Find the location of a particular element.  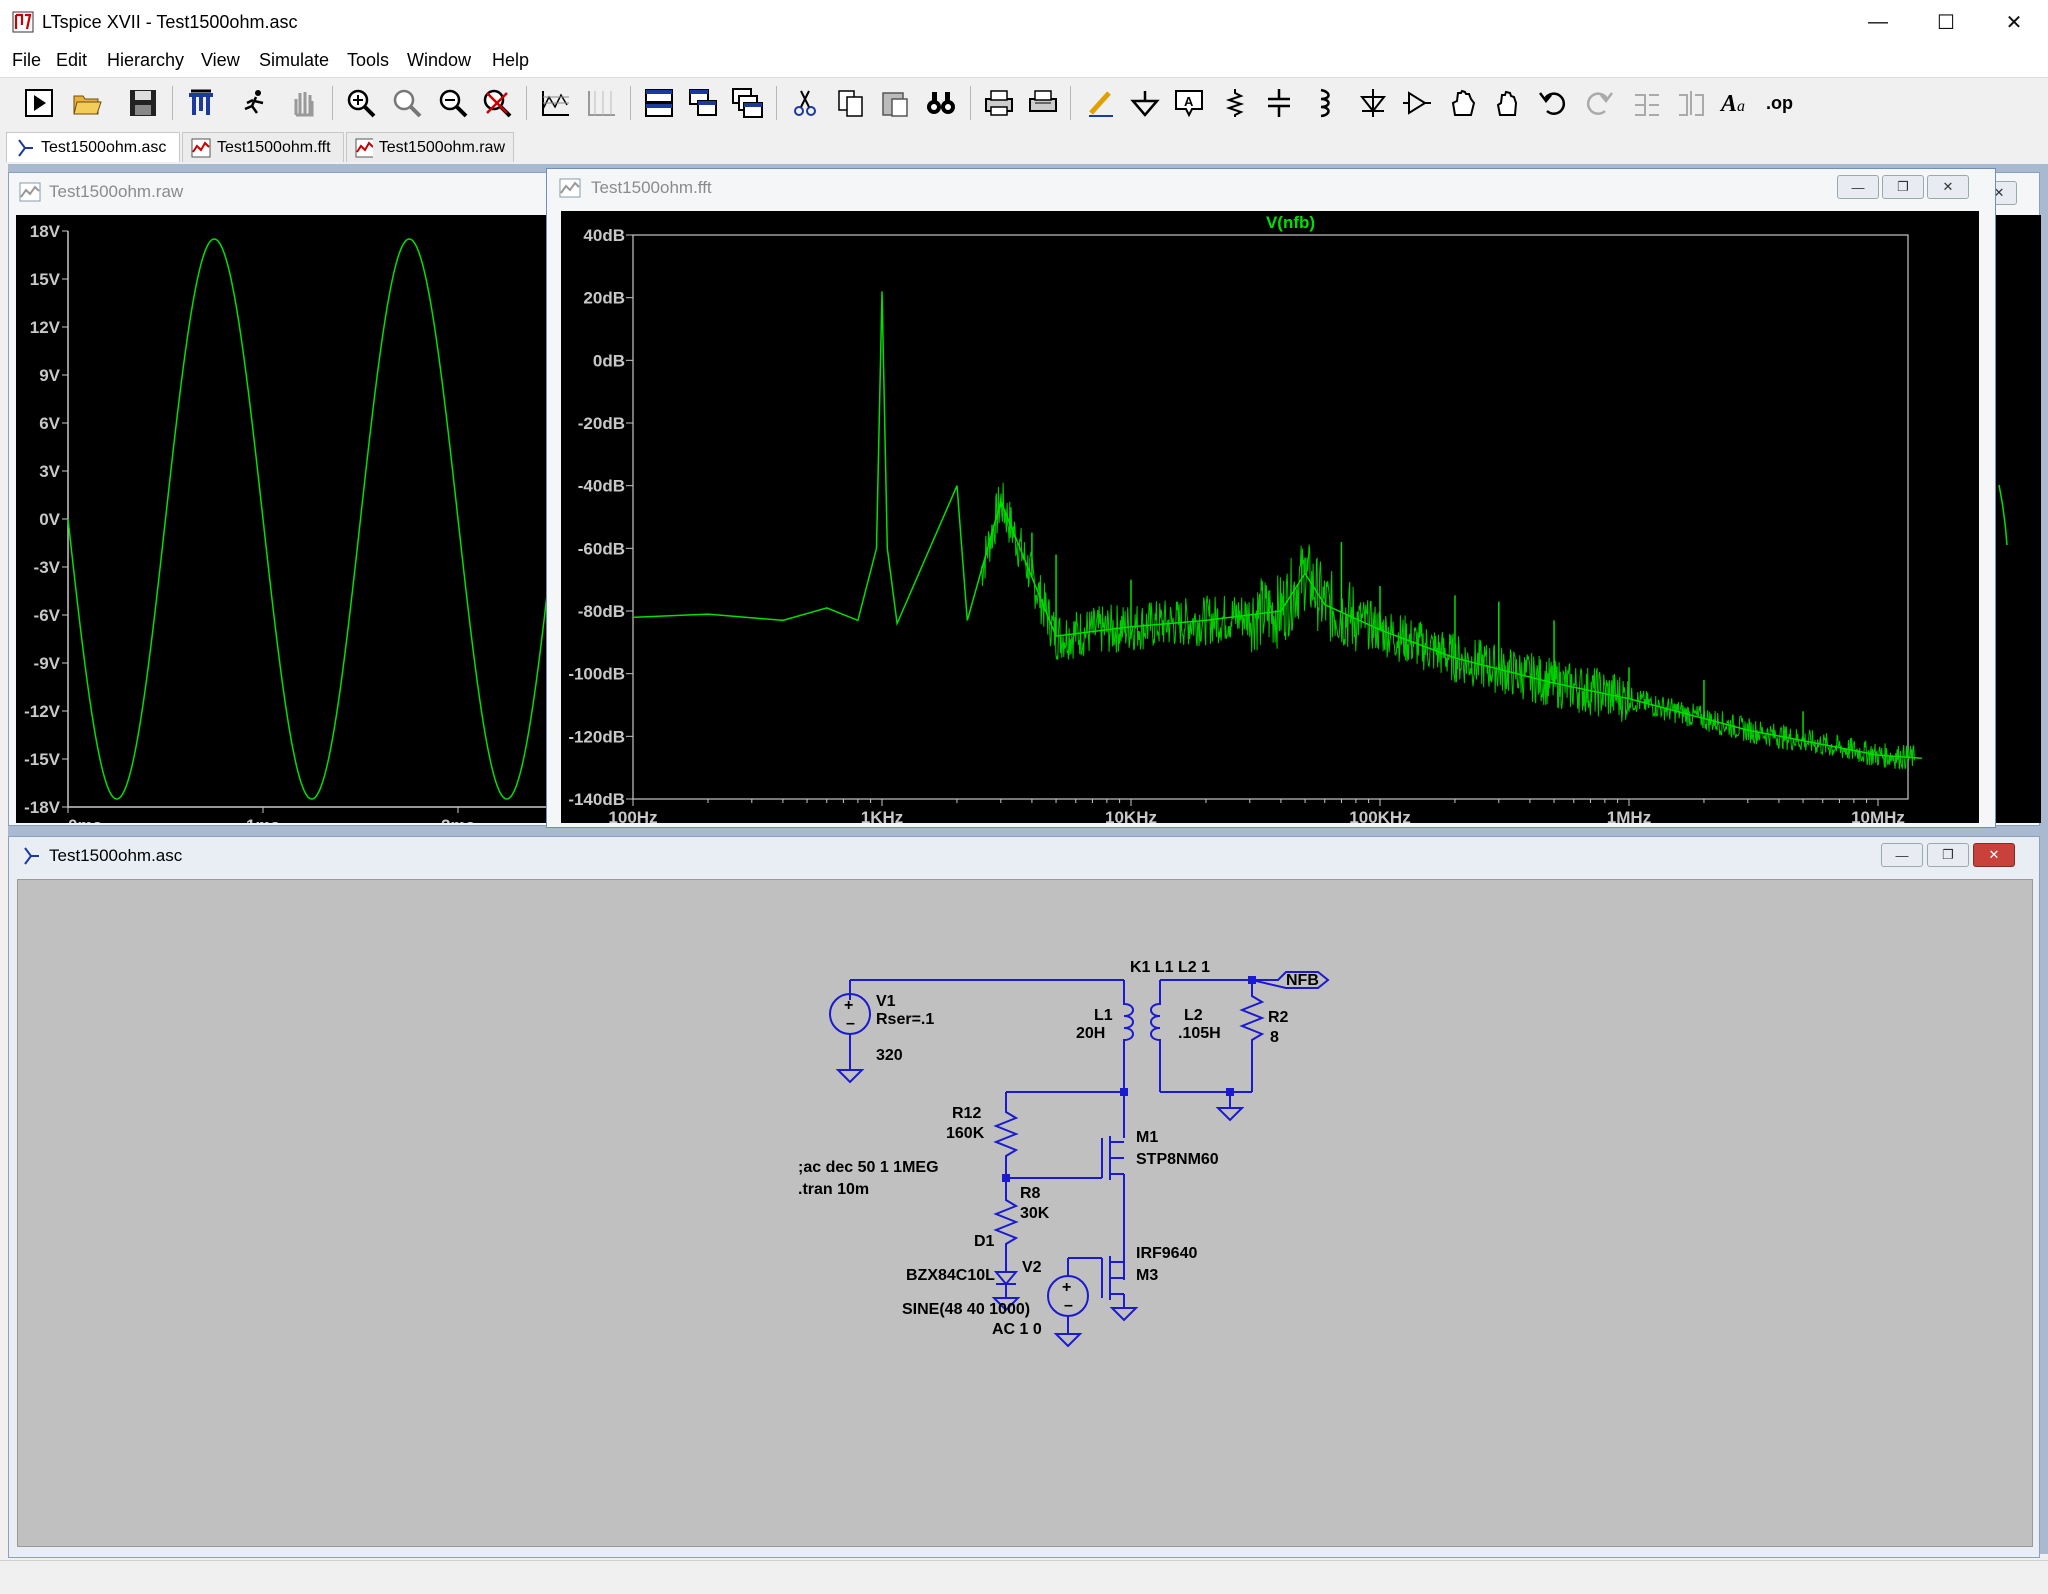

x-tick-label: 2ms is located at coordinates (458, 819).